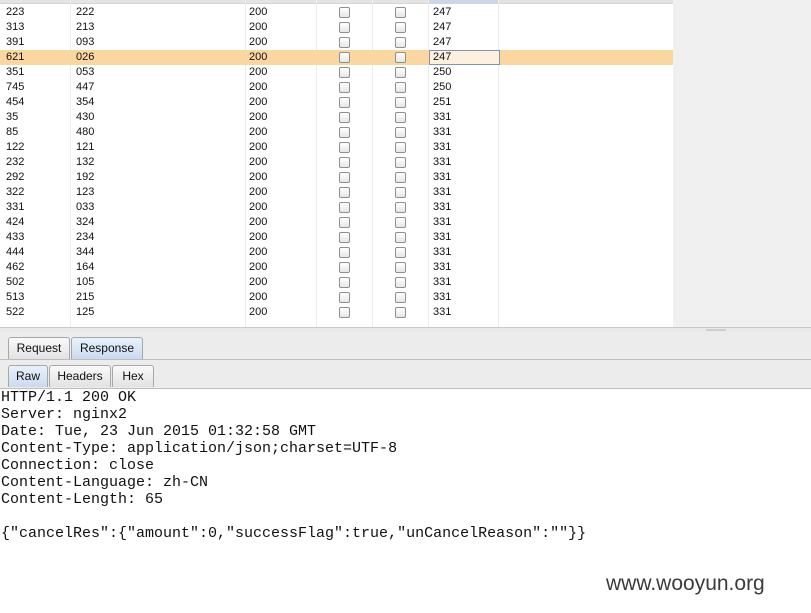  What do you see at coordinates (336, 192) in the screenshot?
I see `table-row: 322 123 200 331` at bounding box center [336, 192].